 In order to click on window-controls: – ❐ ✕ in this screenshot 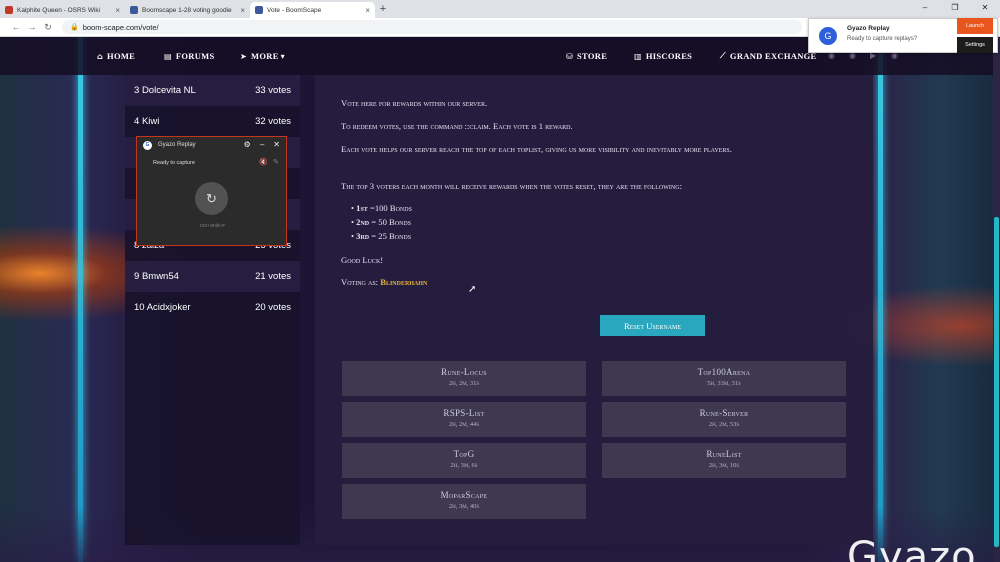, I will do `click(955, 9)`.